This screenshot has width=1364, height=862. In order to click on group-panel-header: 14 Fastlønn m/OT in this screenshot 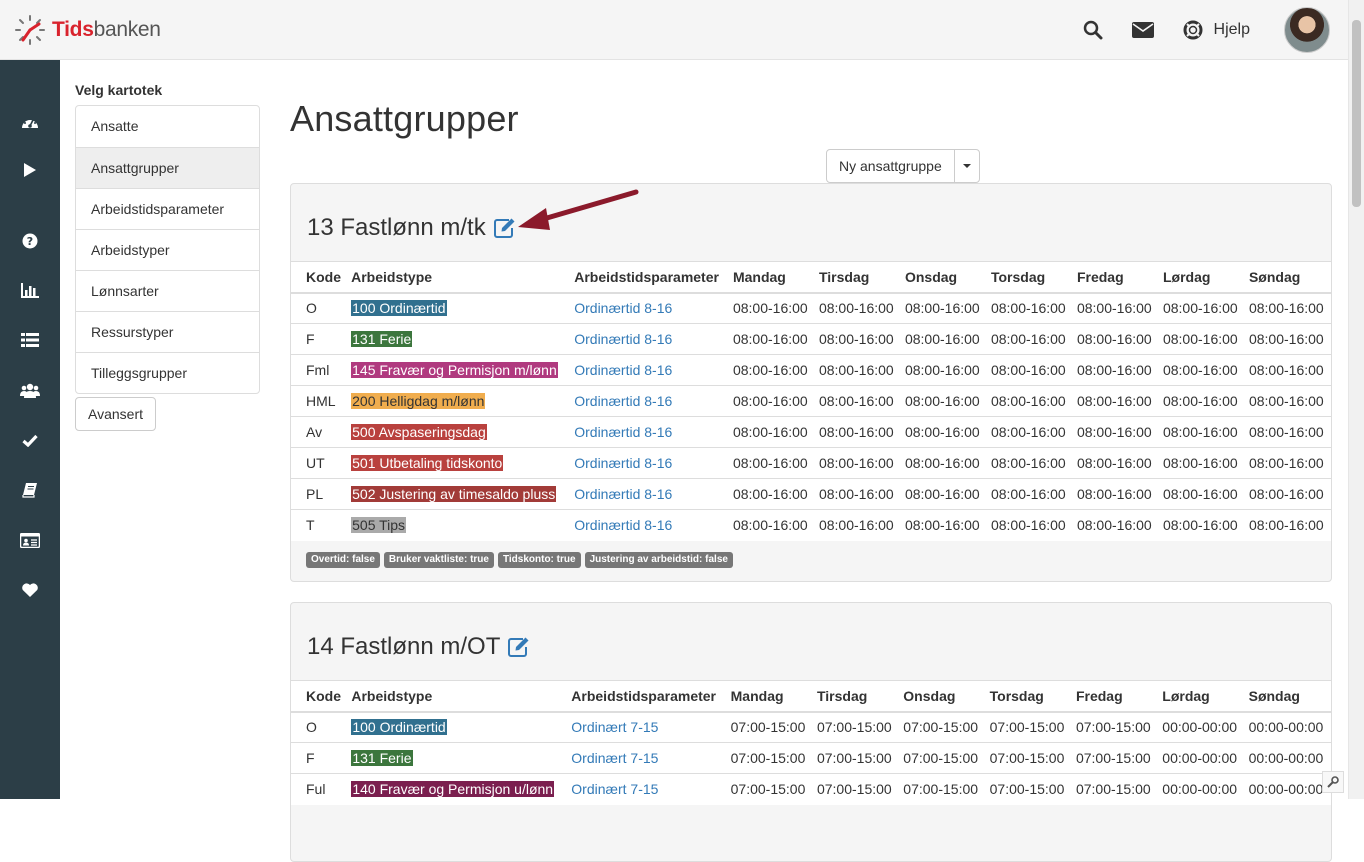, I will do `click(811, 641)`.